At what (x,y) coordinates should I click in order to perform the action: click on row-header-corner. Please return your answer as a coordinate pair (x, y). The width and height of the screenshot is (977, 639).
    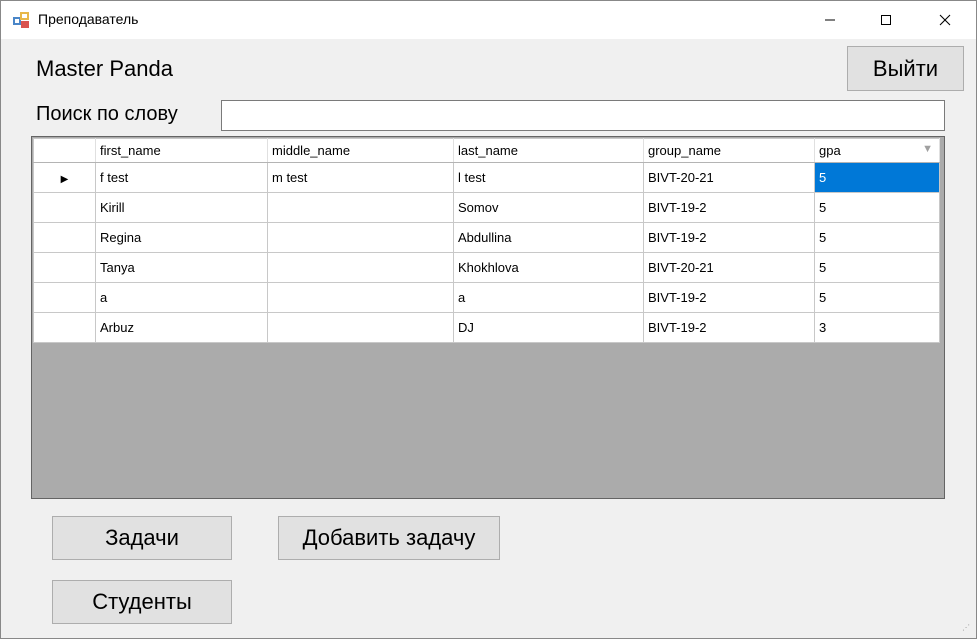
    Looking at the image, I should click on (64, 150).